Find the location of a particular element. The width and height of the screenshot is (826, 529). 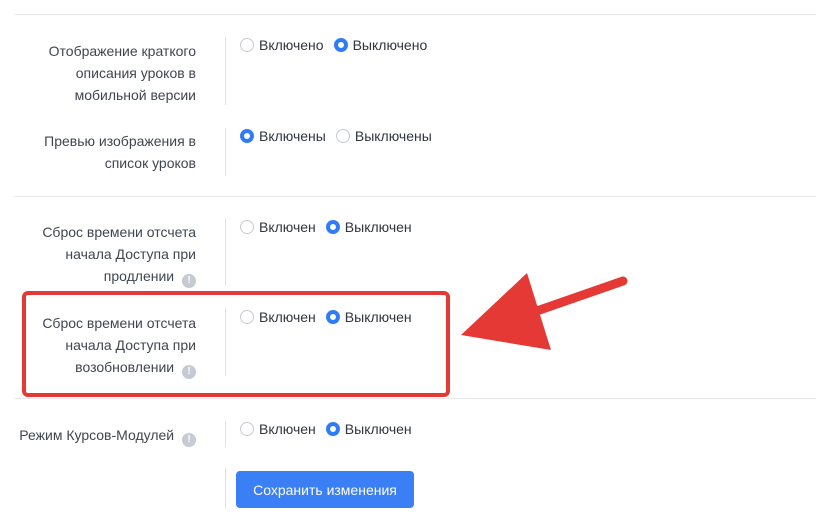

arrow-head is located at coordinates (506, 311).